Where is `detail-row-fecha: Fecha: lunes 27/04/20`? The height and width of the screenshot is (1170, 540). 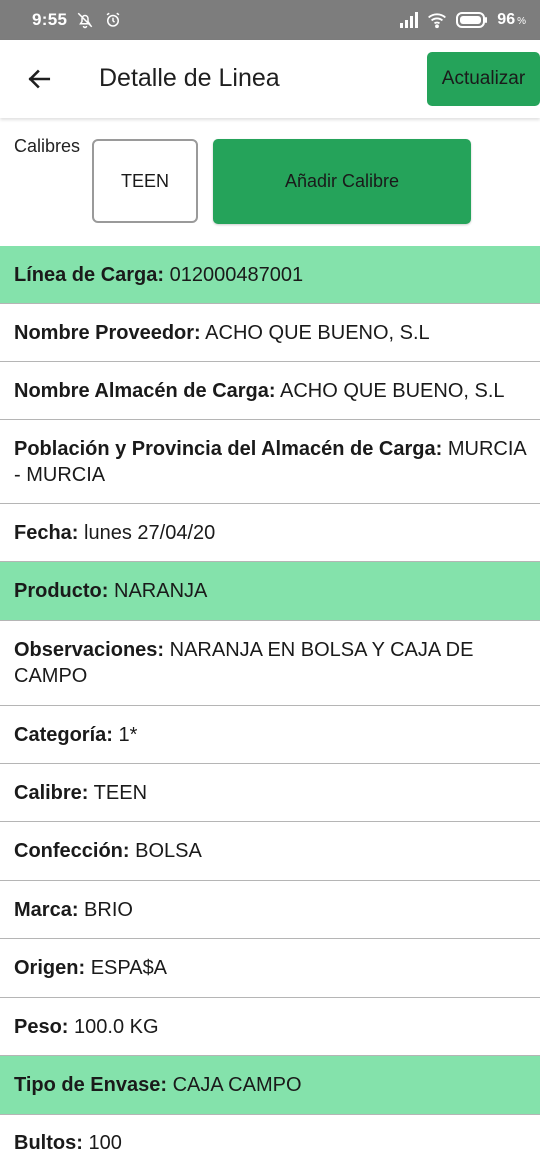
detail-row-fecha: Fecha: lunes 27/04/20 is located at coordinates (270, 533).